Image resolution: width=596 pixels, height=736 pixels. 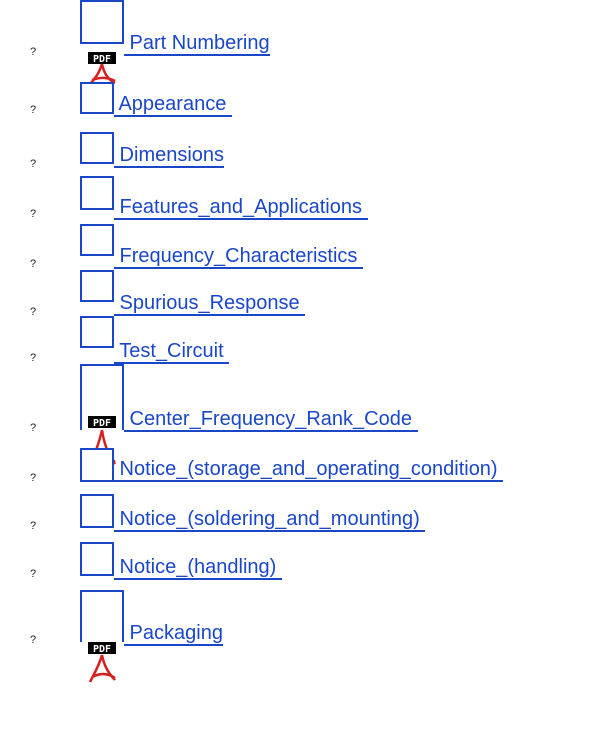 I want to click on link-label: Appearance, so click(x=173, y=105).